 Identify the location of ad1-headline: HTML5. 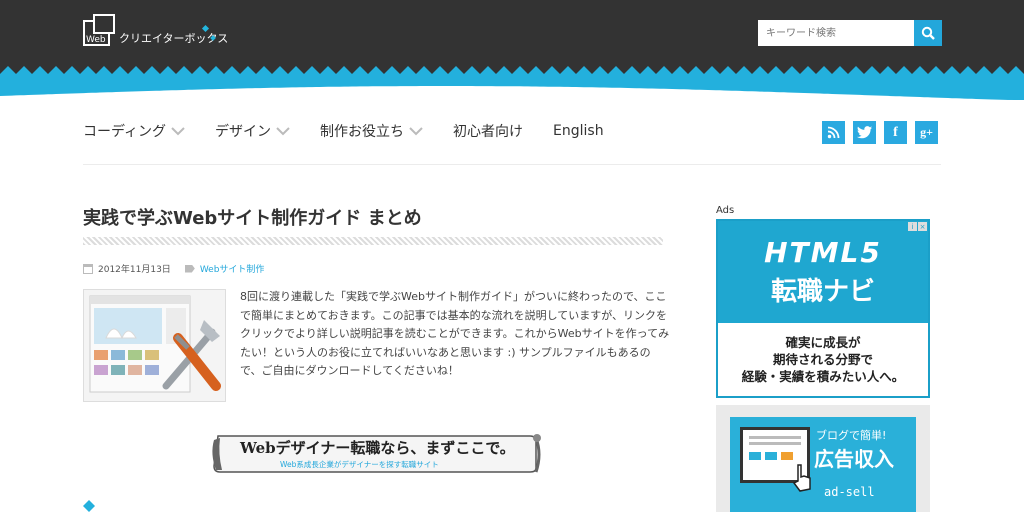
(823, 252).